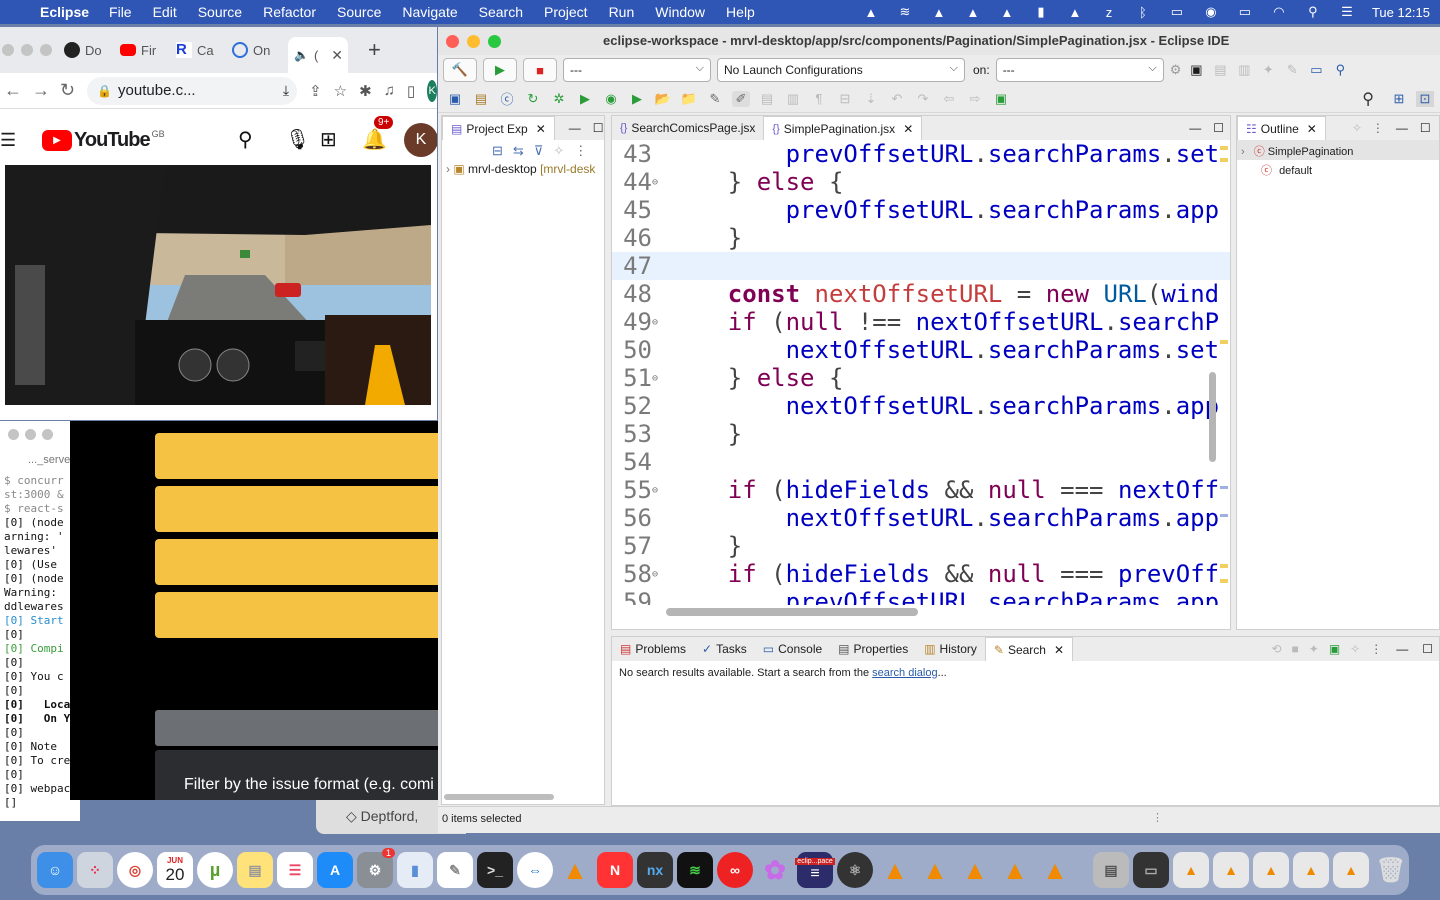  Describe the element at coordinates (1177, 12) in the screenshot. I see `keyboard-icon: ▭` at that location.